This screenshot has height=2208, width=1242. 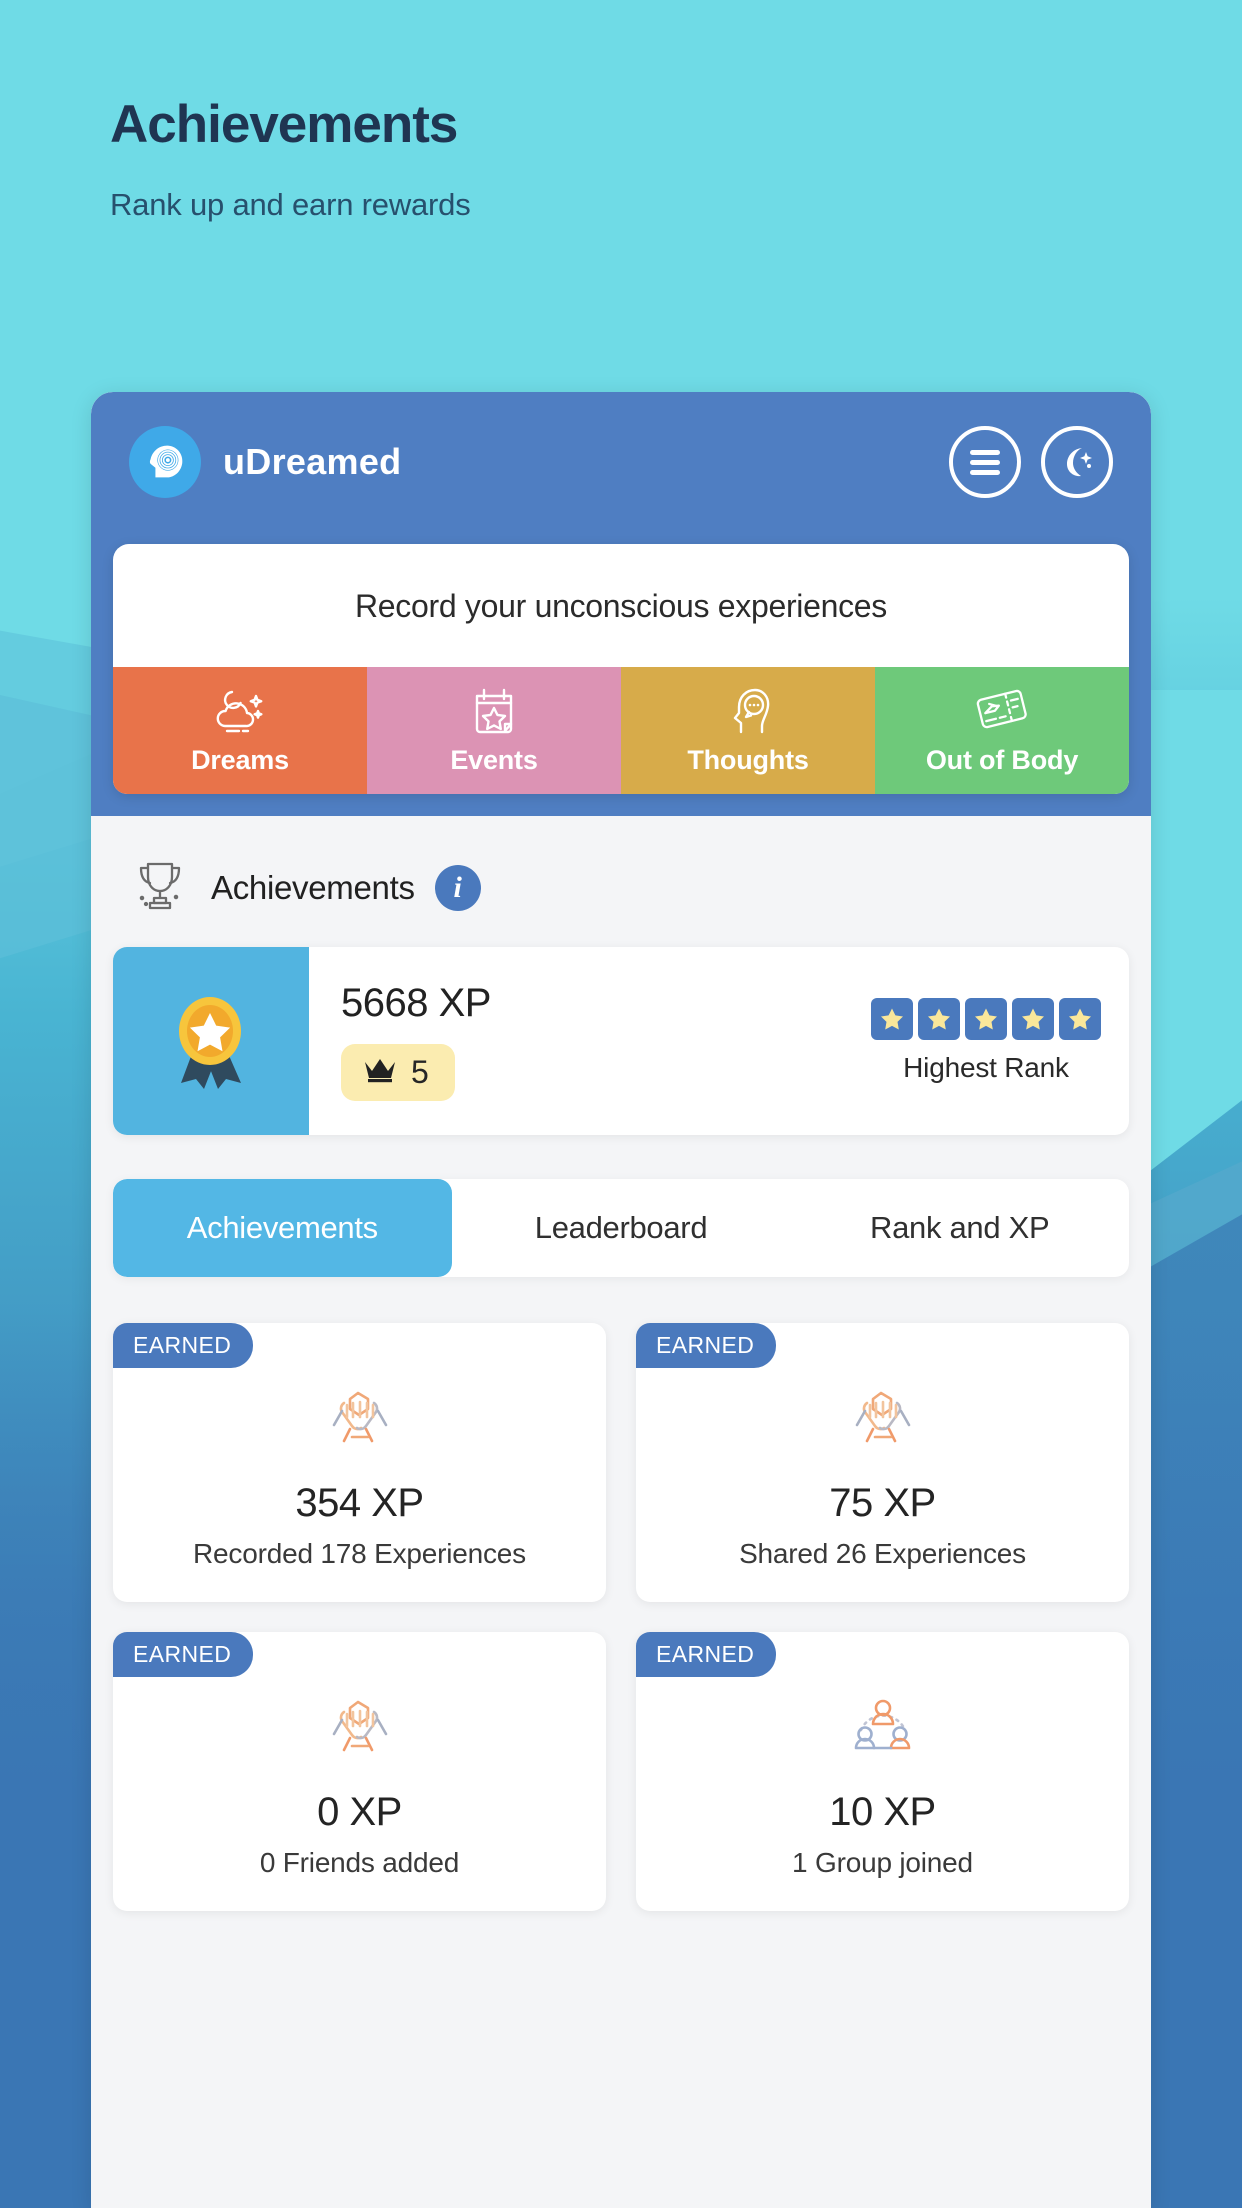 I want to click on category-row: Dreams Events Thoughts Out of Body, so click(x=621, y=730).